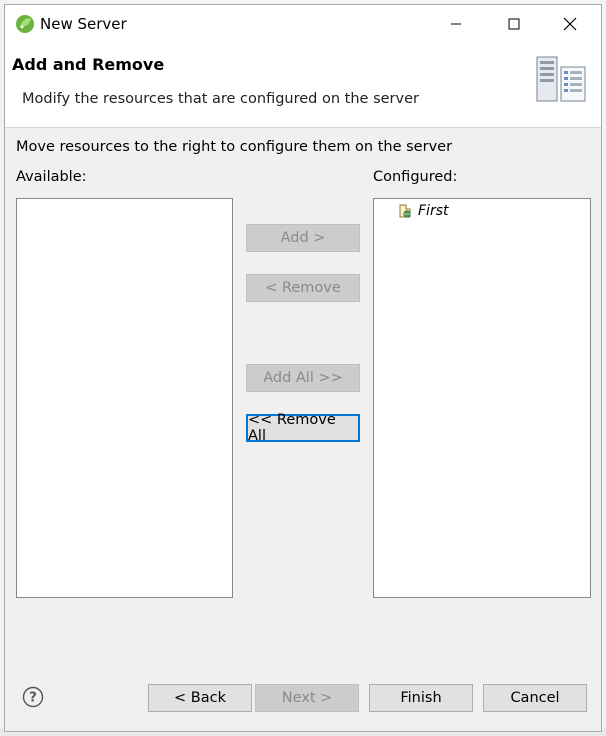 This screenshot has height=736, width=606. I want to click on eclipse-spring-icon, so click(25, 24).